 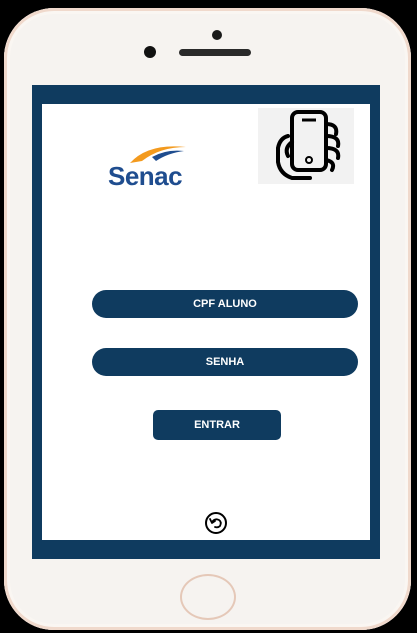 I want to click on undo-arrow-icon, so click(x=216, y=523).